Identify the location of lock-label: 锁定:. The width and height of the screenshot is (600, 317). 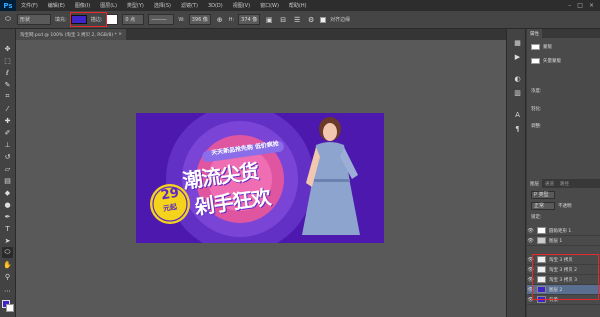
(536, 217).